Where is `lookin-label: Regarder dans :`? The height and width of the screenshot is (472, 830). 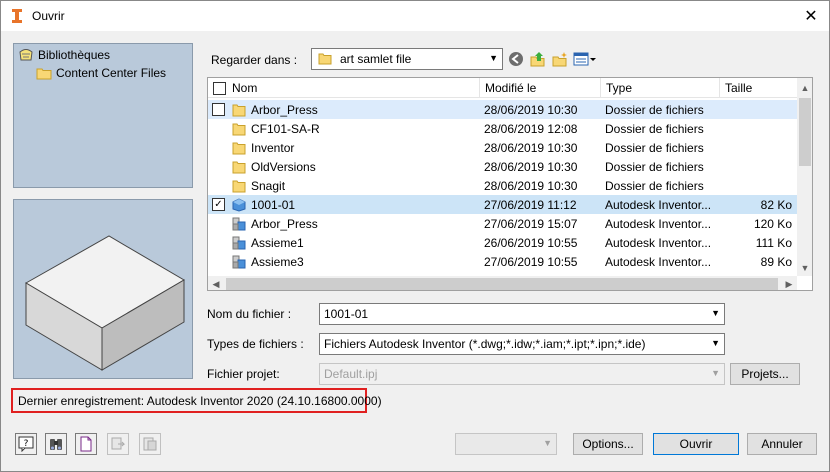
lookin-label: Regarder dans : is located at coordinates (254, 60).